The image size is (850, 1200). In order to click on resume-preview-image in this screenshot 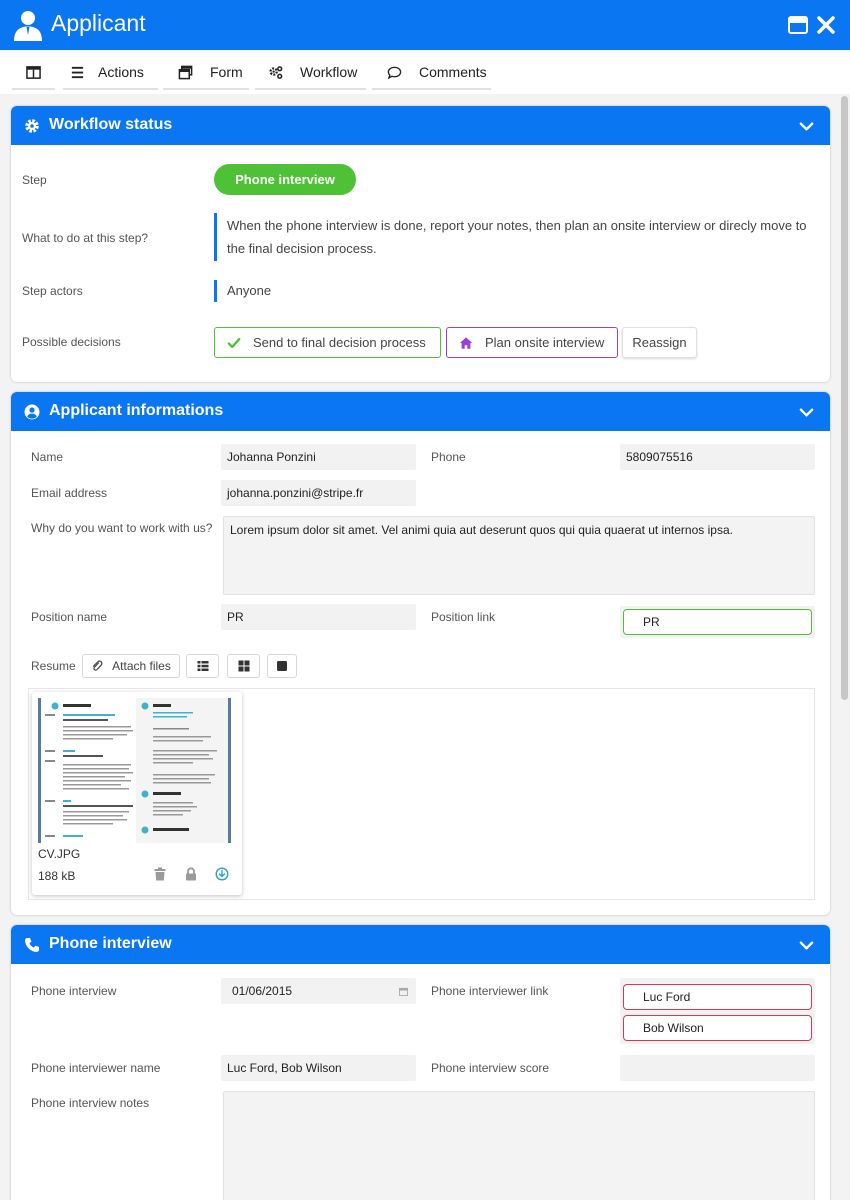, I will do `click(136, 770)`.